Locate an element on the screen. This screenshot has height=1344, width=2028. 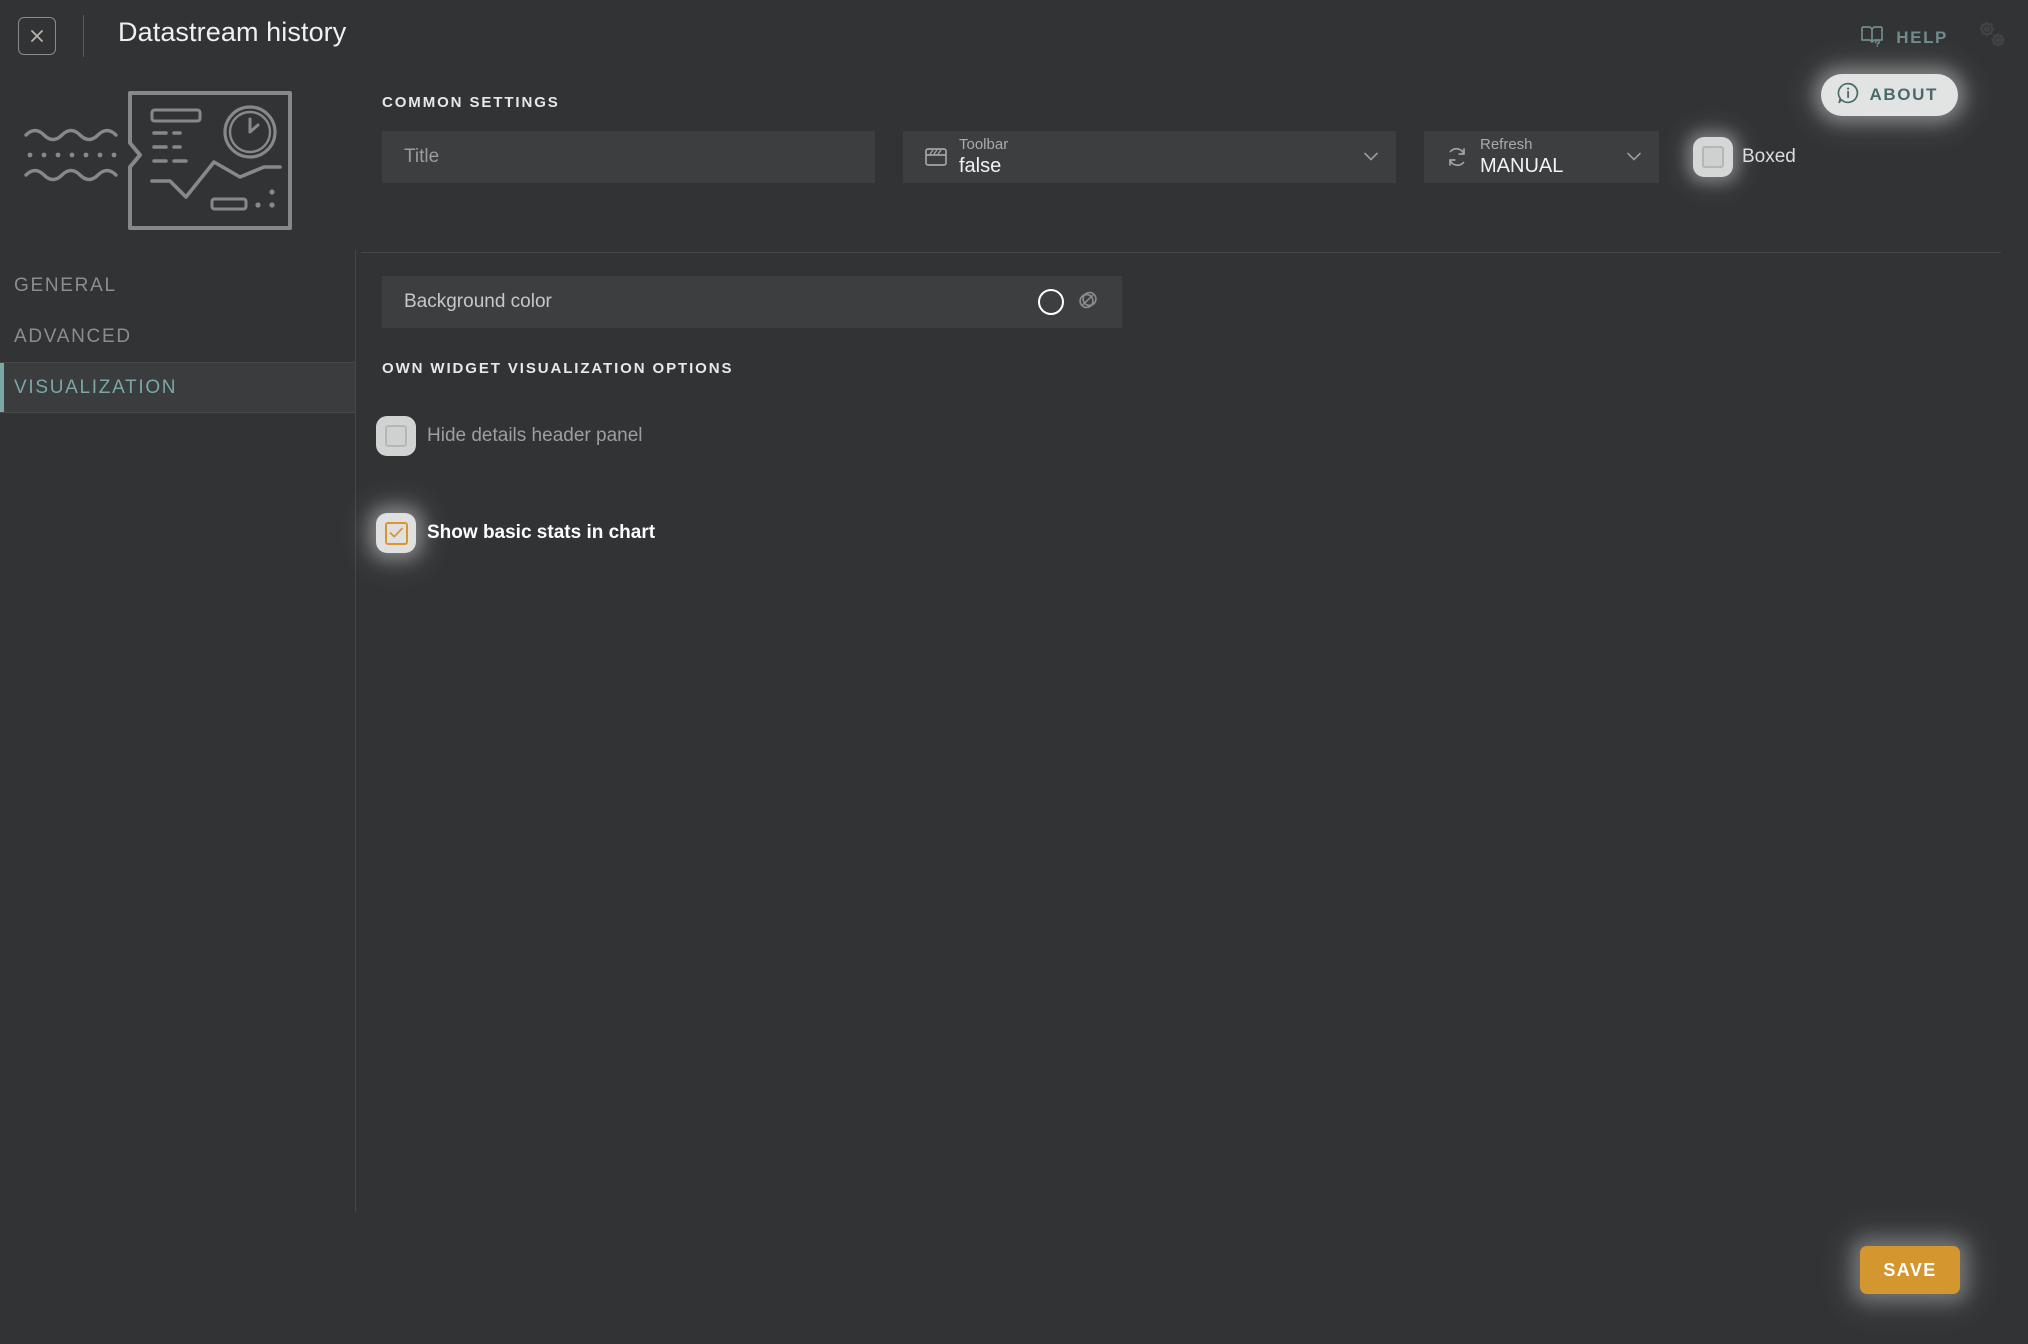
boxed-checkbox-label: Boxed is located at coordinates (1769, 156).